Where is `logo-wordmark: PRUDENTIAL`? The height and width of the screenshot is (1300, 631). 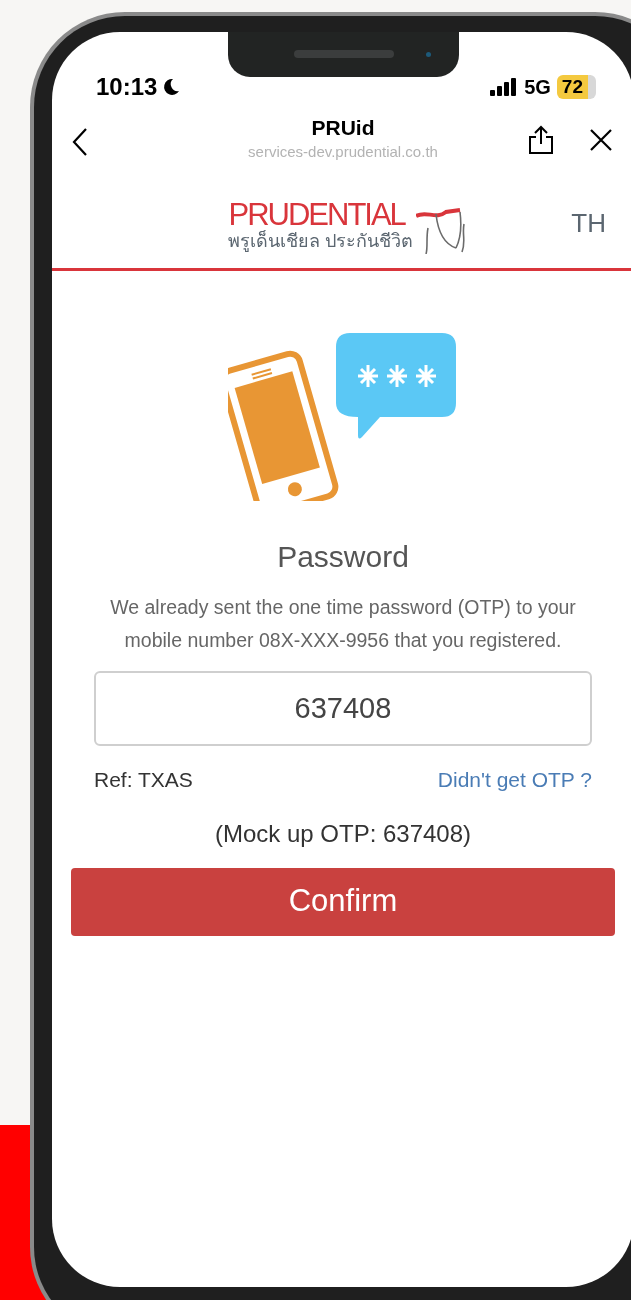
logo-wordmark: PRUDENTIAL is located at coordinates (316, 215).